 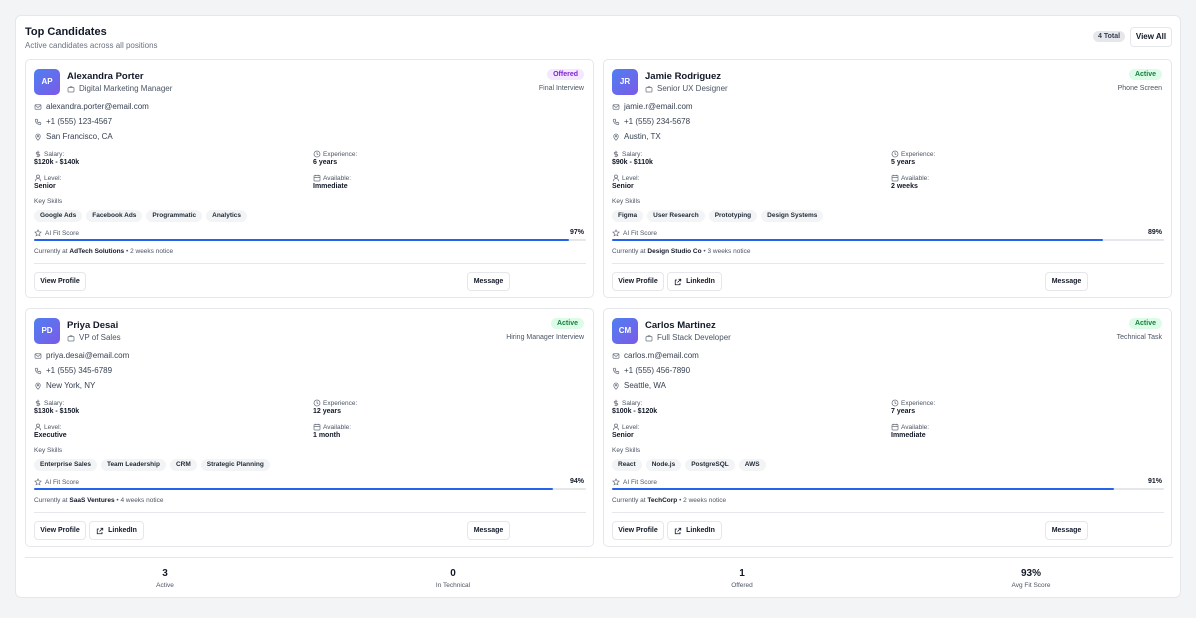 I want to click on view-all-button: View All, so click(x=1151, y=37).